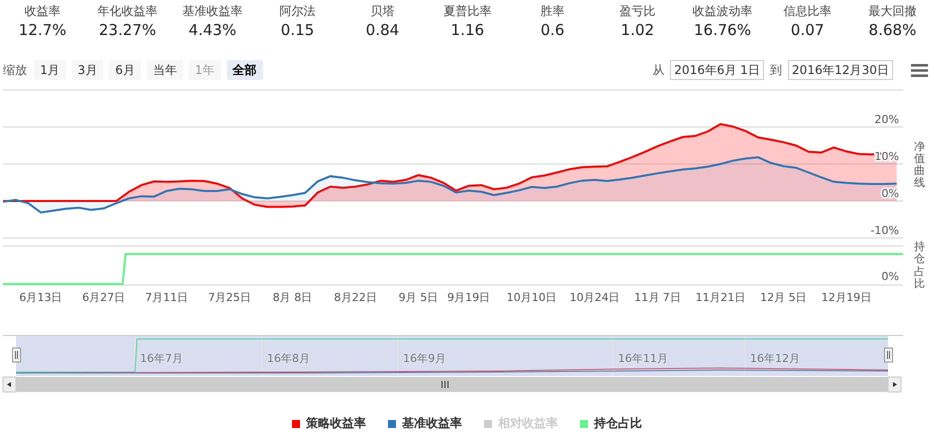 The width and height of the screenshot is (934, 435). I want to click on range-button: 6月, so click(125, 70).